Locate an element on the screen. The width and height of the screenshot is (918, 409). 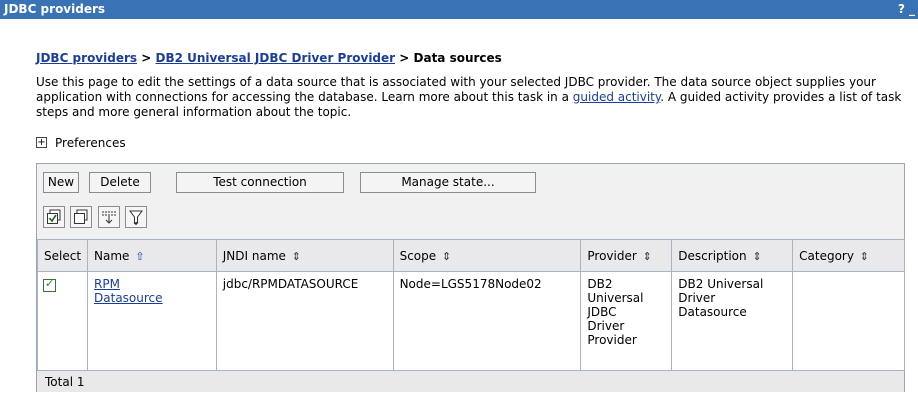
total-count: Total 1 is located at coordinates (65, 382).